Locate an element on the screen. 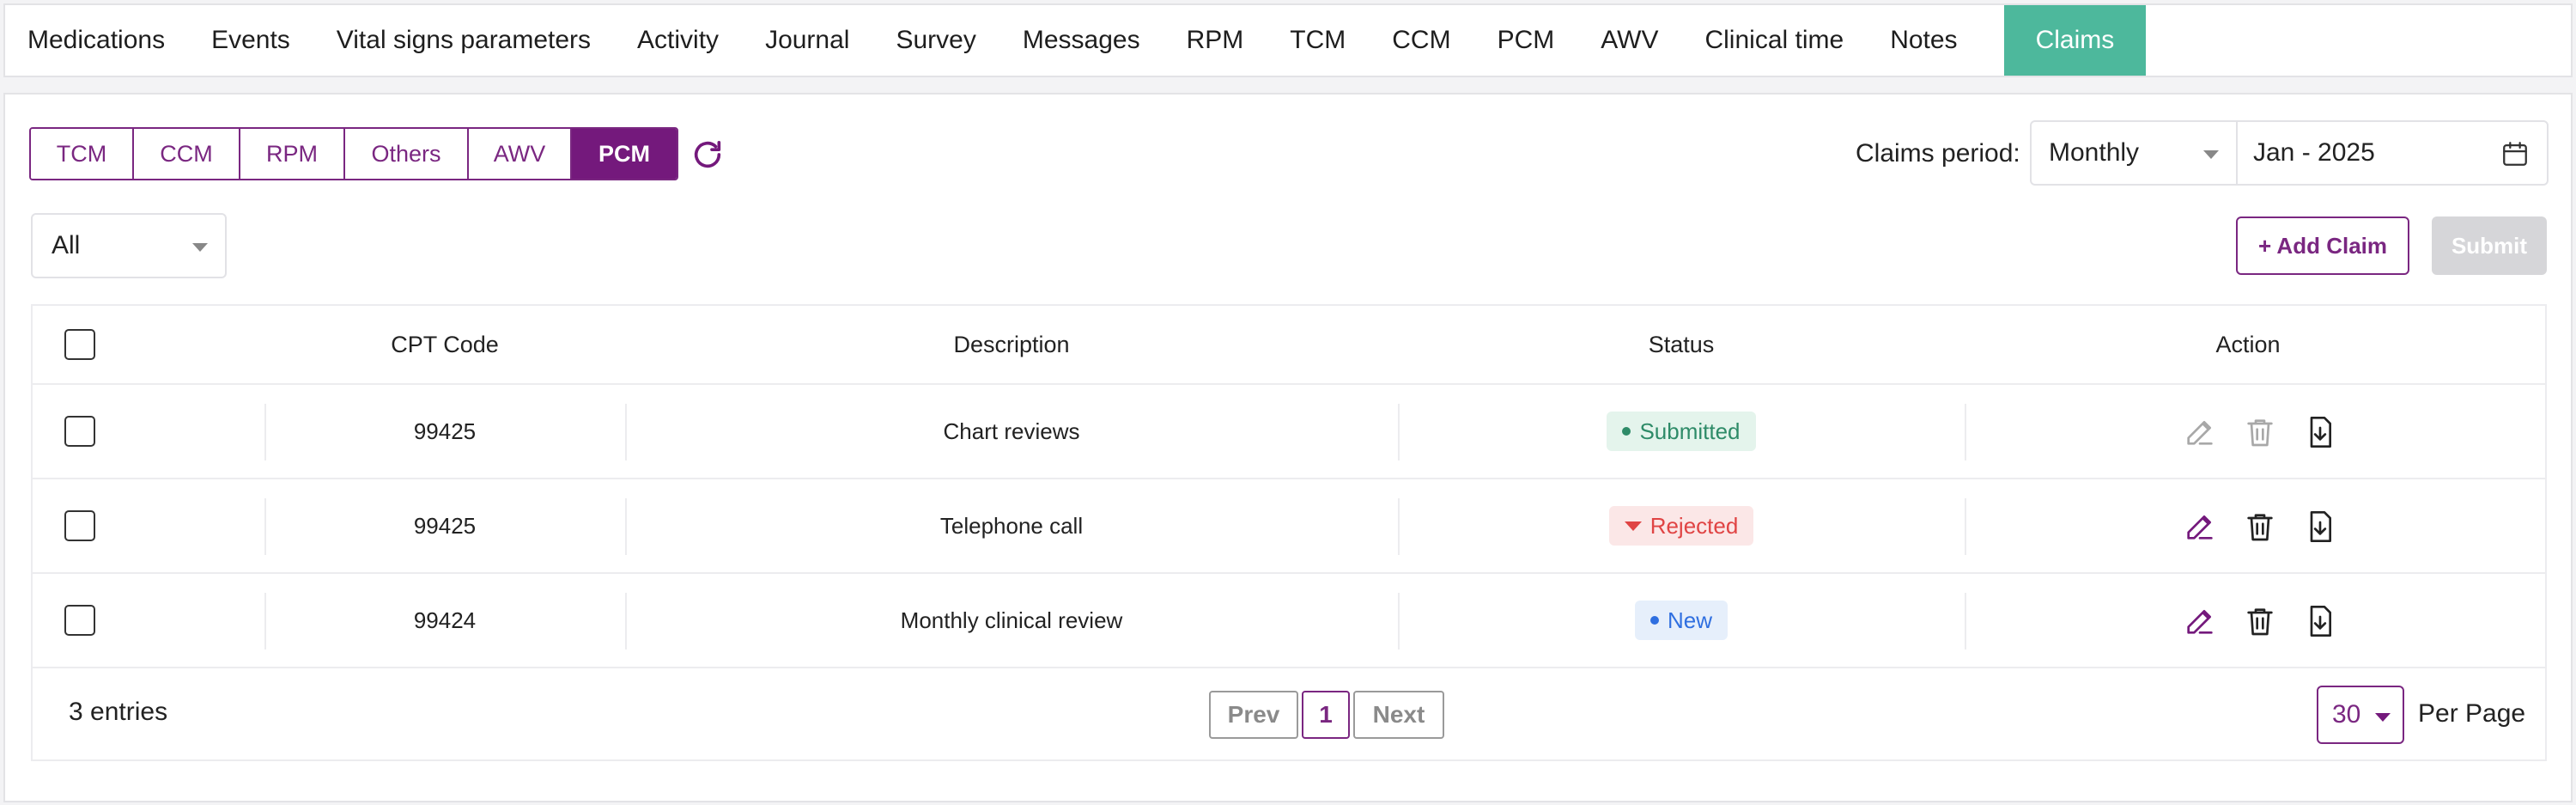 The width and height of the screenshot is (2576, 805). per-page-select: 30 is located at coordinates (2361, 715).